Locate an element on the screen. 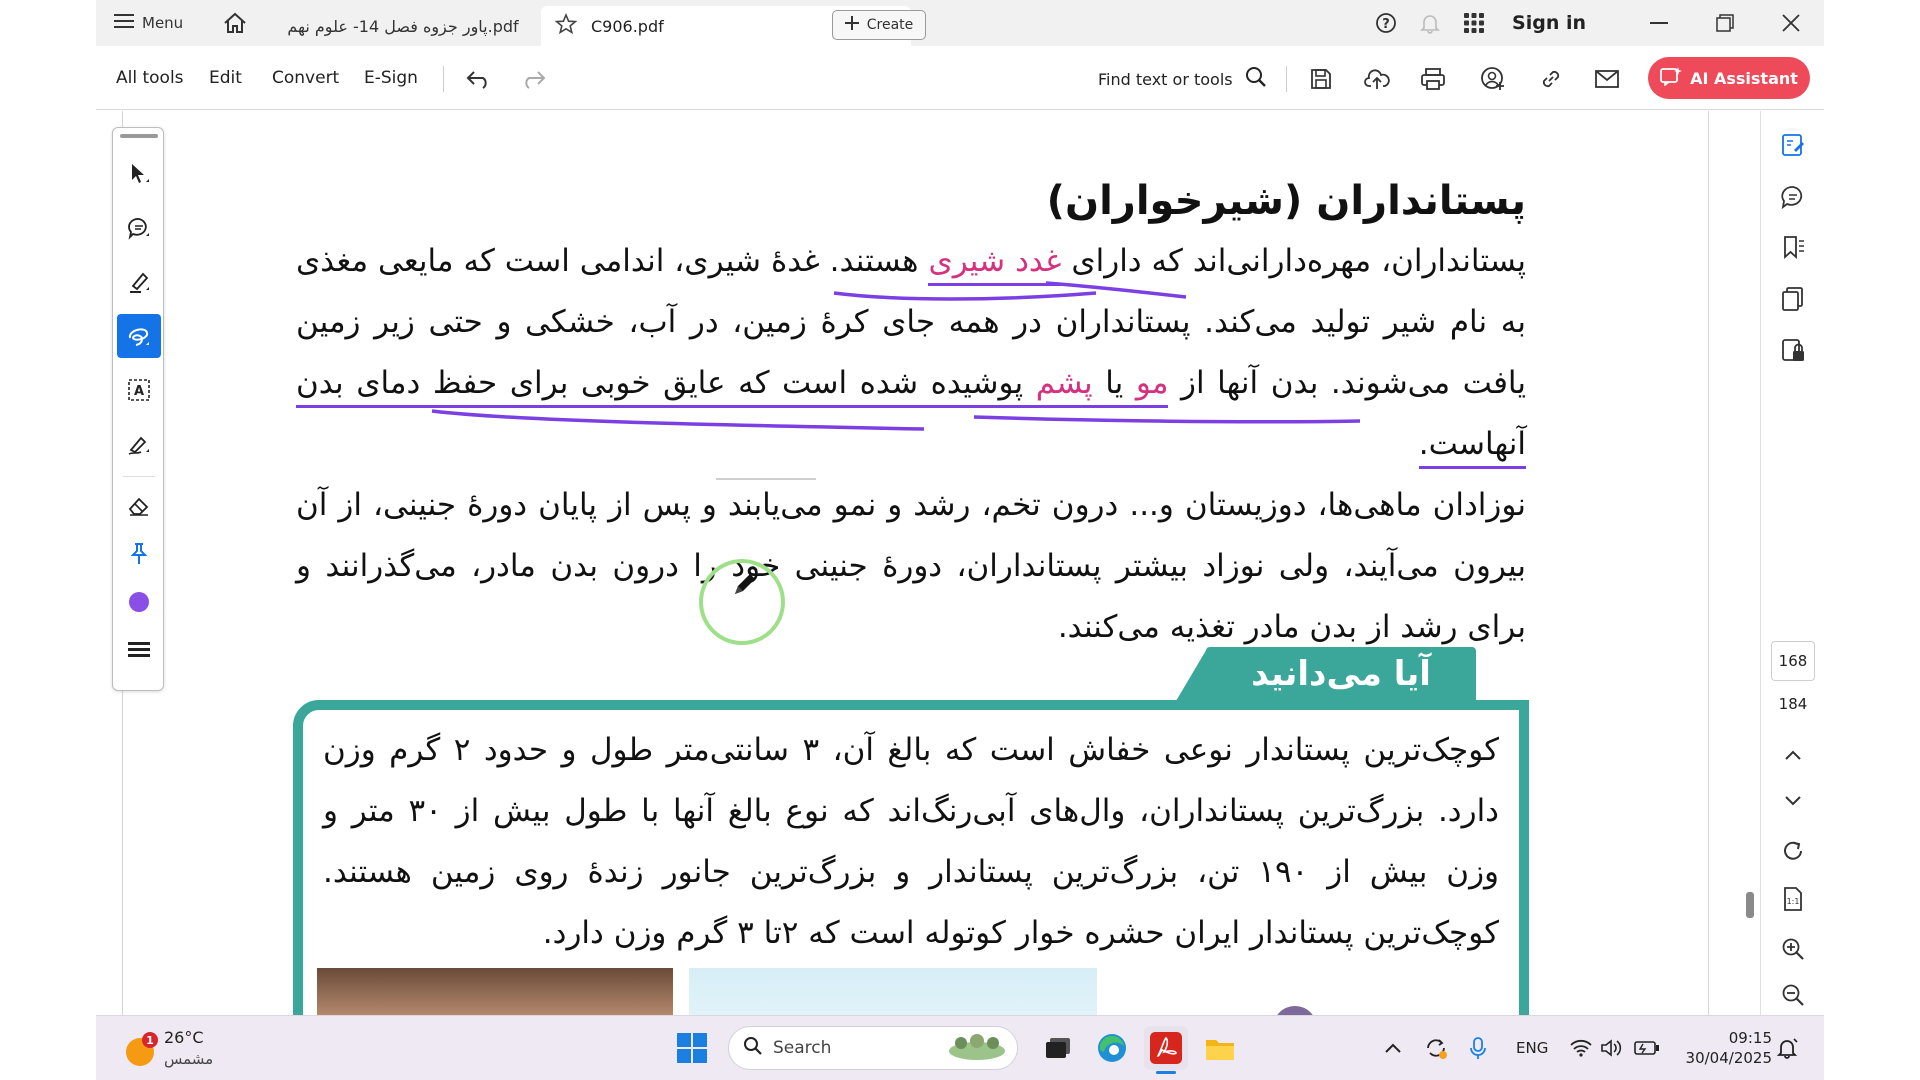  save-icon is located at coordinates (1321, 79).